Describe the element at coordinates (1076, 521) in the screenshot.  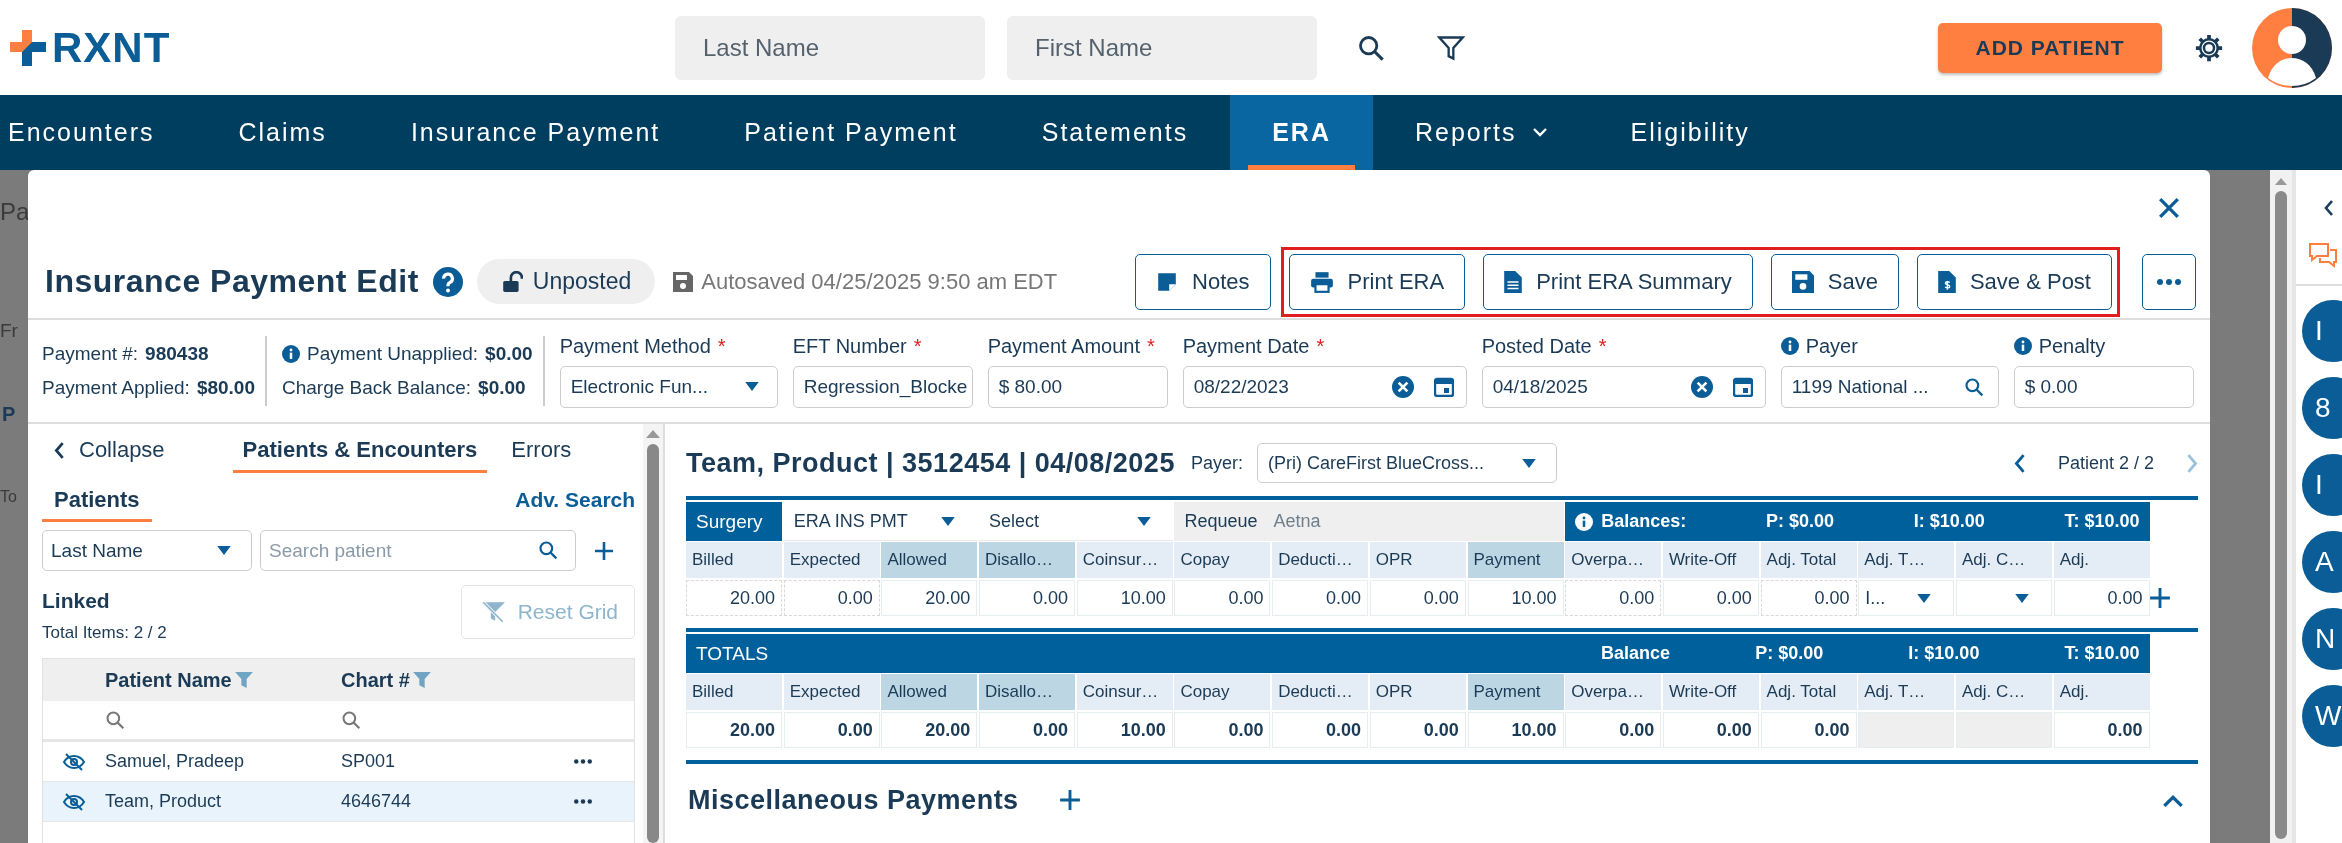
I see `dropdown: Select` at that location.